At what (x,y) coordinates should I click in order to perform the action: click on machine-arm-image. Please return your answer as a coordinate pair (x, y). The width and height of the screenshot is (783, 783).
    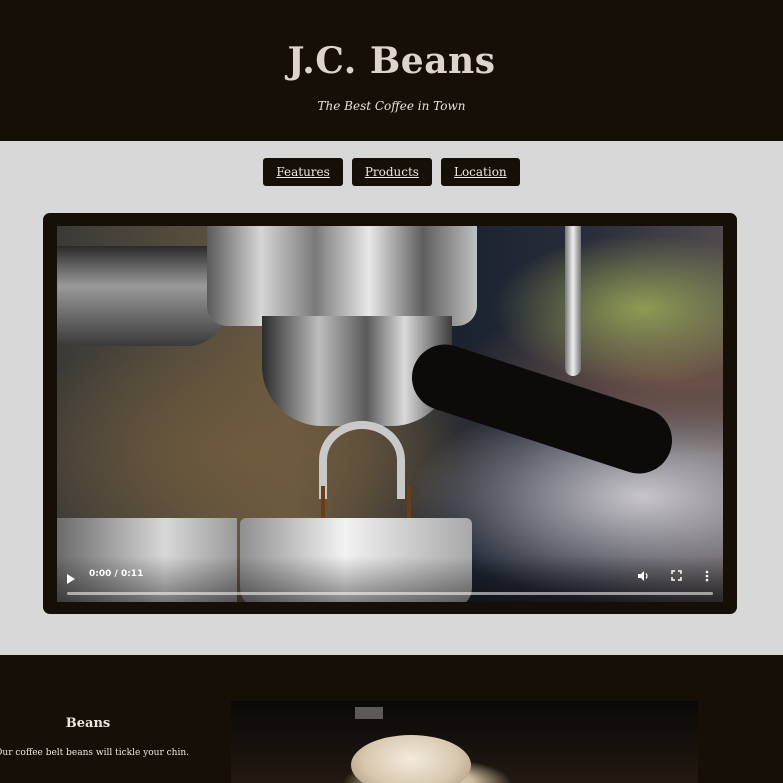
    Looking at the image, I should click on (142, 296).